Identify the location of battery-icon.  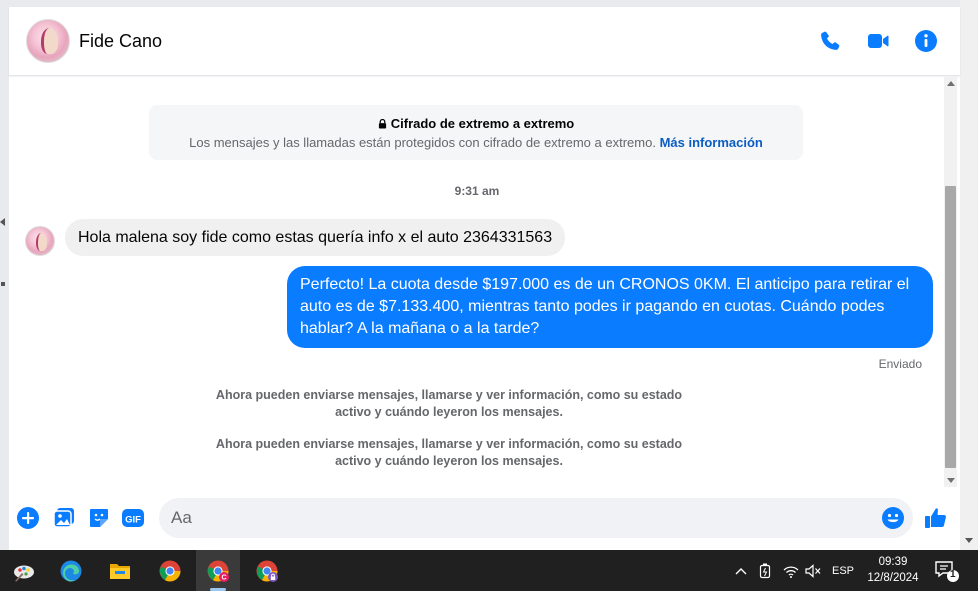
(765, 570).